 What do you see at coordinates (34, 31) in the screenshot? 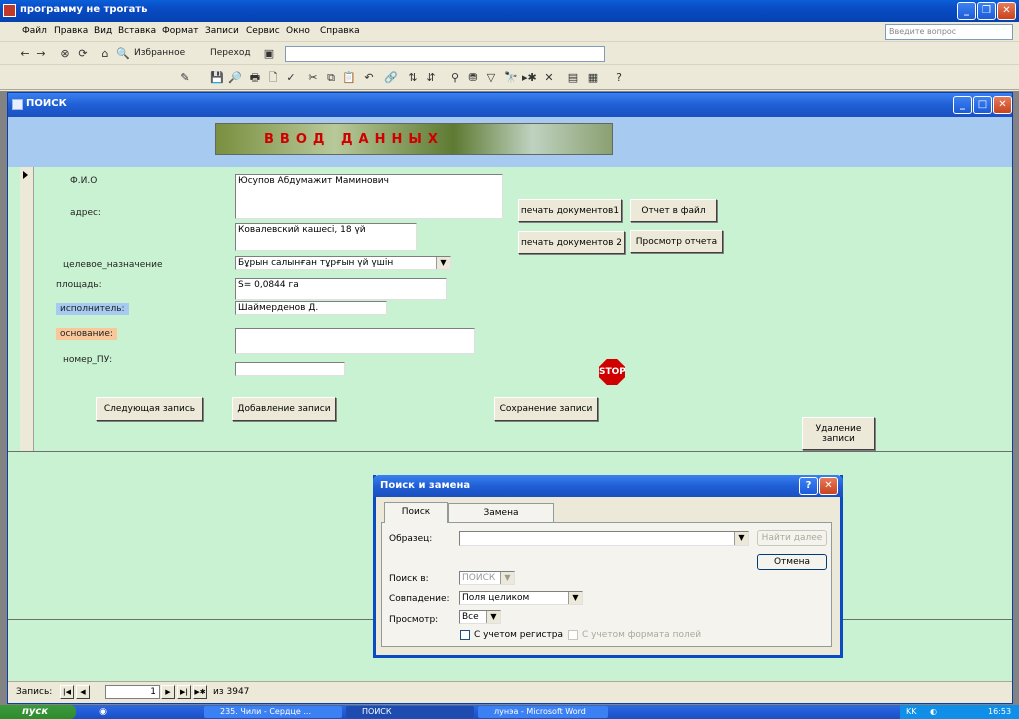
I see `menu-file: Файл` at bounding box center [34, 31].